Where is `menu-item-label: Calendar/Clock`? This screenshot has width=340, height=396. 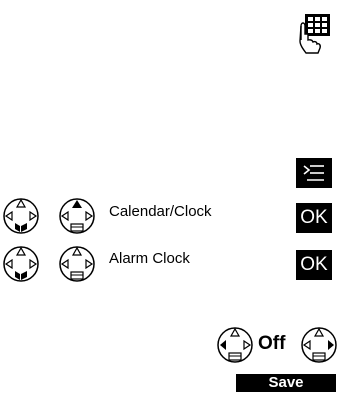 menu-item-label: Calendar/Clock is located at coordinates (160, 211).